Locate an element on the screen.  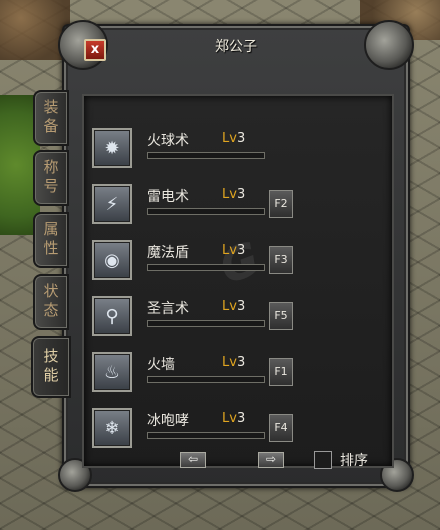
skill-row: ◉ 魔法盾 Lv3 F3 is located at coordinates (242, 263).